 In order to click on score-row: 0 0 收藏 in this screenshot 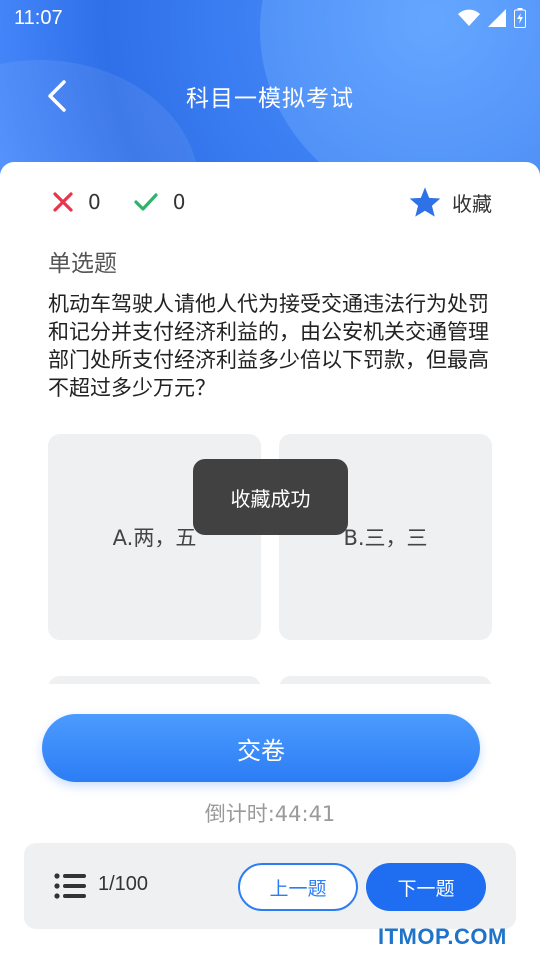, I will do `click(272, 202)`.